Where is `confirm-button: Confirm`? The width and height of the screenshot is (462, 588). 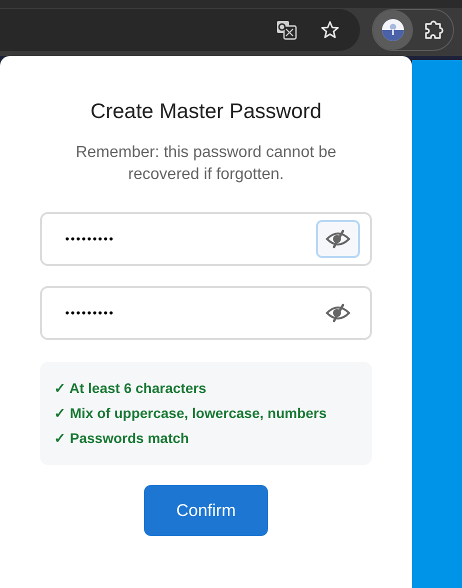
confirm-button: Confirm is located at coordinates (206, 510).